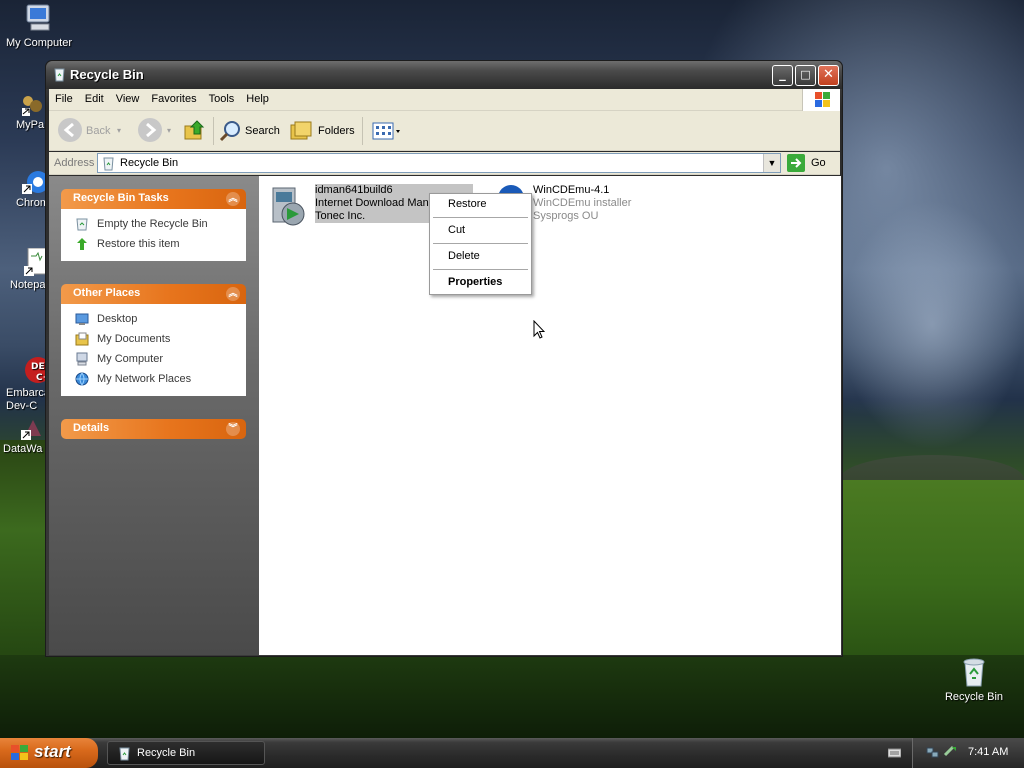 The image size is (1024, 768). Describe the element at coordinates (59, 74) in the screenshot. I see `recycle-bin-title-icon` at that location.